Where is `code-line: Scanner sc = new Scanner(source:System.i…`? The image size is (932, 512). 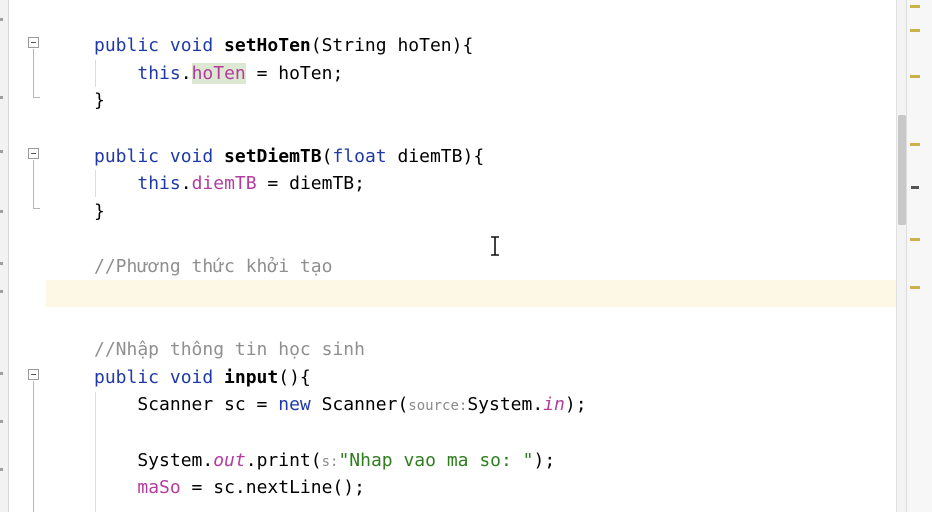
code-line: Scanner sc = new Scanner(source:System.i… is located at coordinates (340, 404).